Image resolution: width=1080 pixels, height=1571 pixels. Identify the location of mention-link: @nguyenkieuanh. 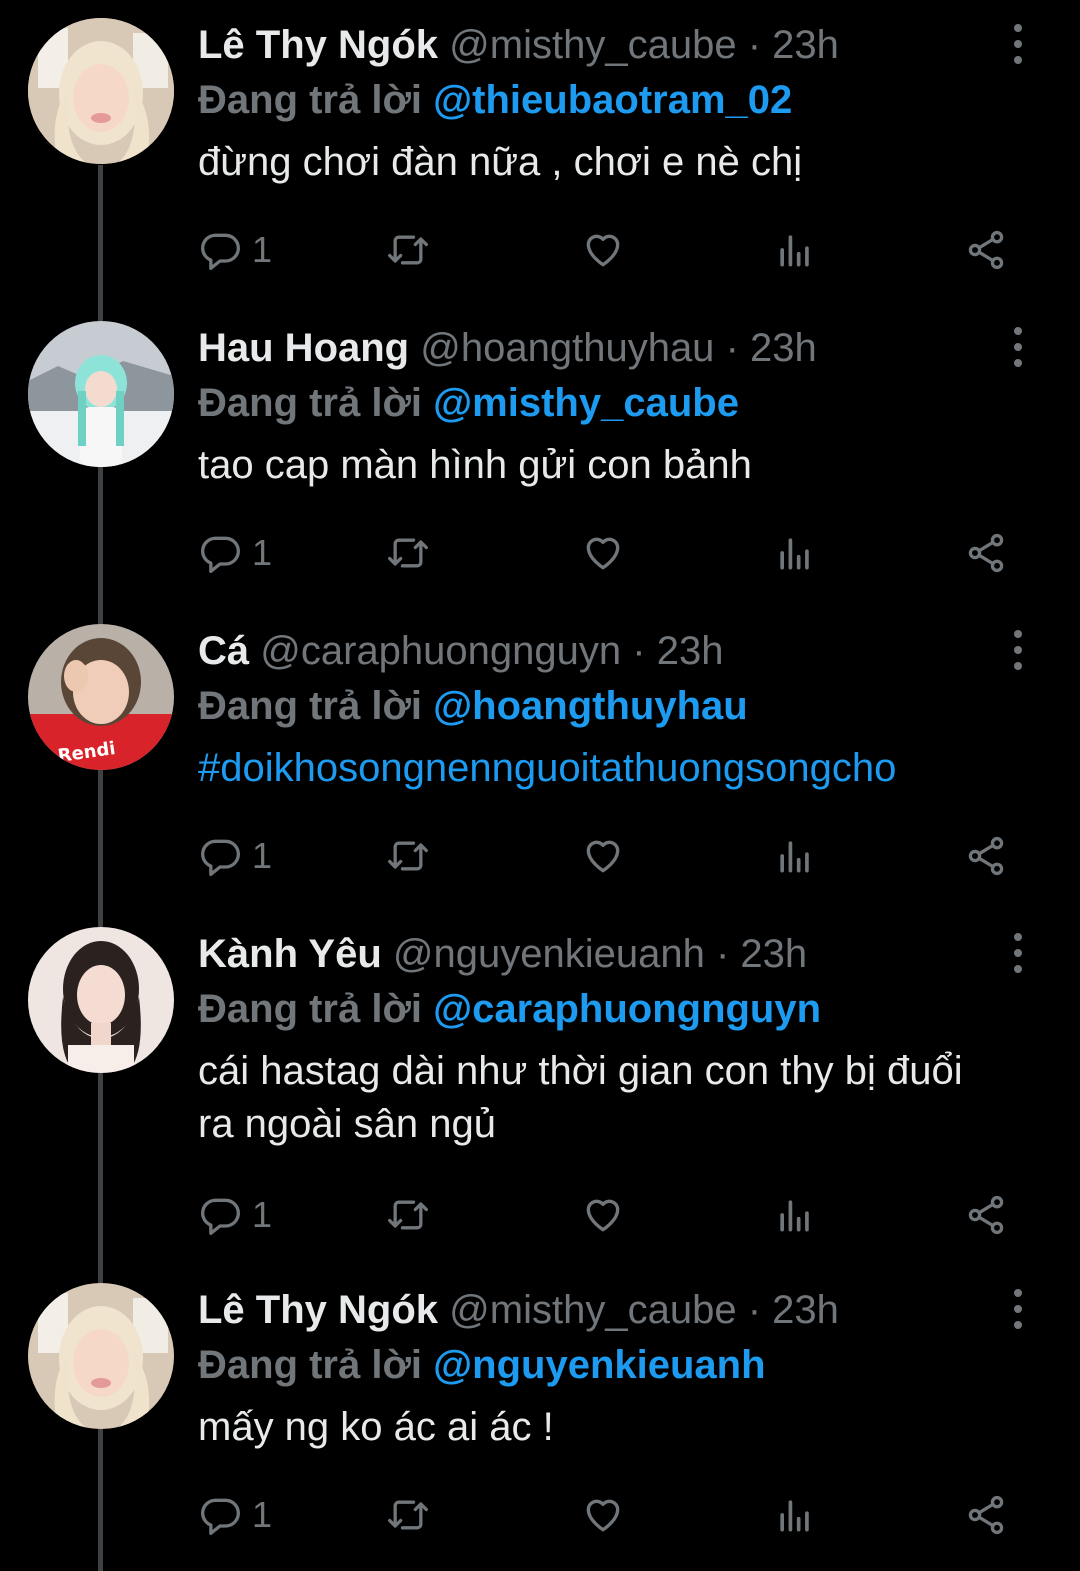
(599, 1365).